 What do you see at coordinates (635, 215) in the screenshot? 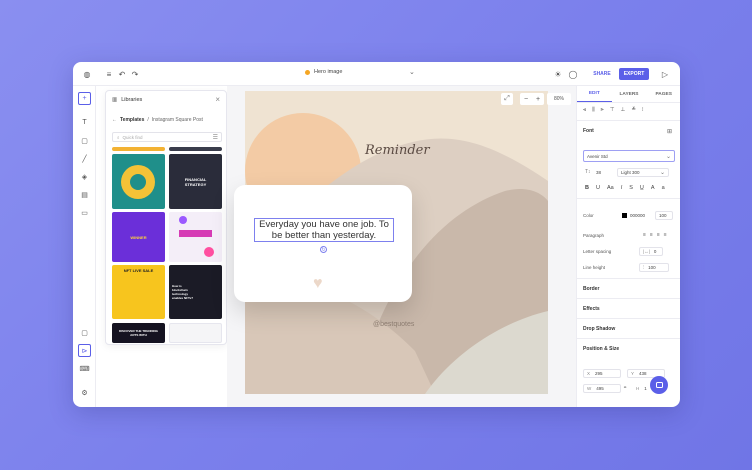
I see `color-input: 000000` at bounding box center [635, 215].